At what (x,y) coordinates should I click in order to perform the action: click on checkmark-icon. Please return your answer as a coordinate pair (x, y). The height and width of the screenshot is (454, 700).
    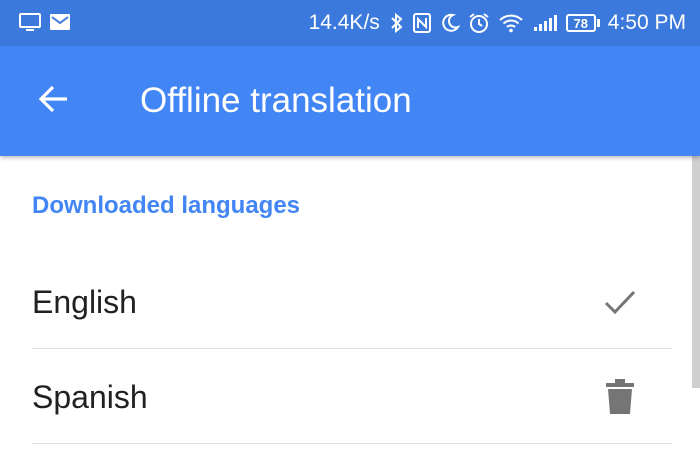
    Looking at the image, I should click on (620, 302).